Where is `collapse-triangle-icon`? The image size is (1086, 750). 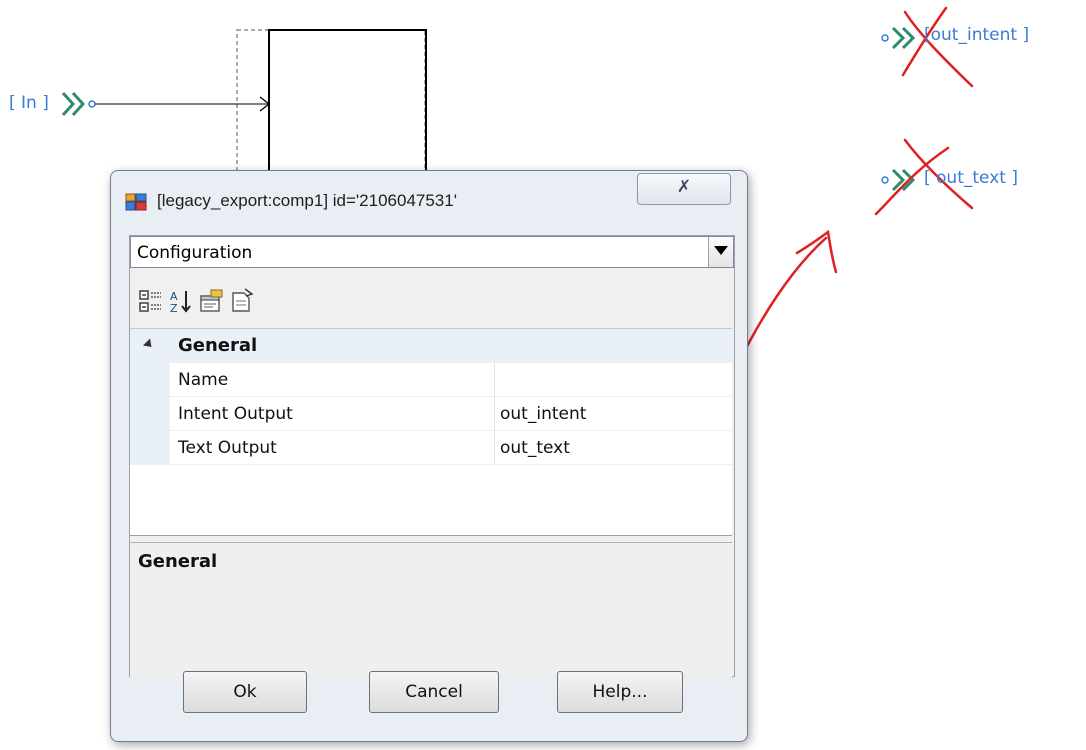 collapse-triangle-icon is located at coordinates (149, 344).